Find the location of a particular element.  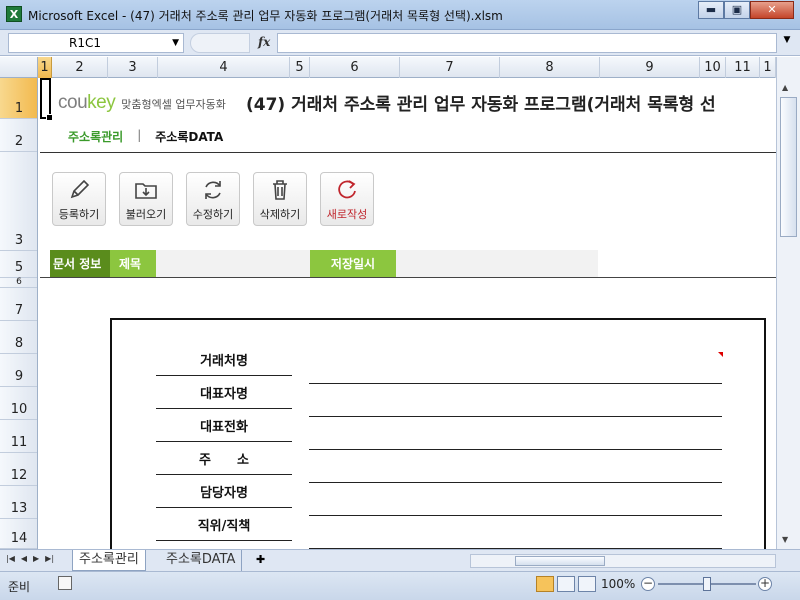

column-header-5: 5 is located at coordinates (300, 67).